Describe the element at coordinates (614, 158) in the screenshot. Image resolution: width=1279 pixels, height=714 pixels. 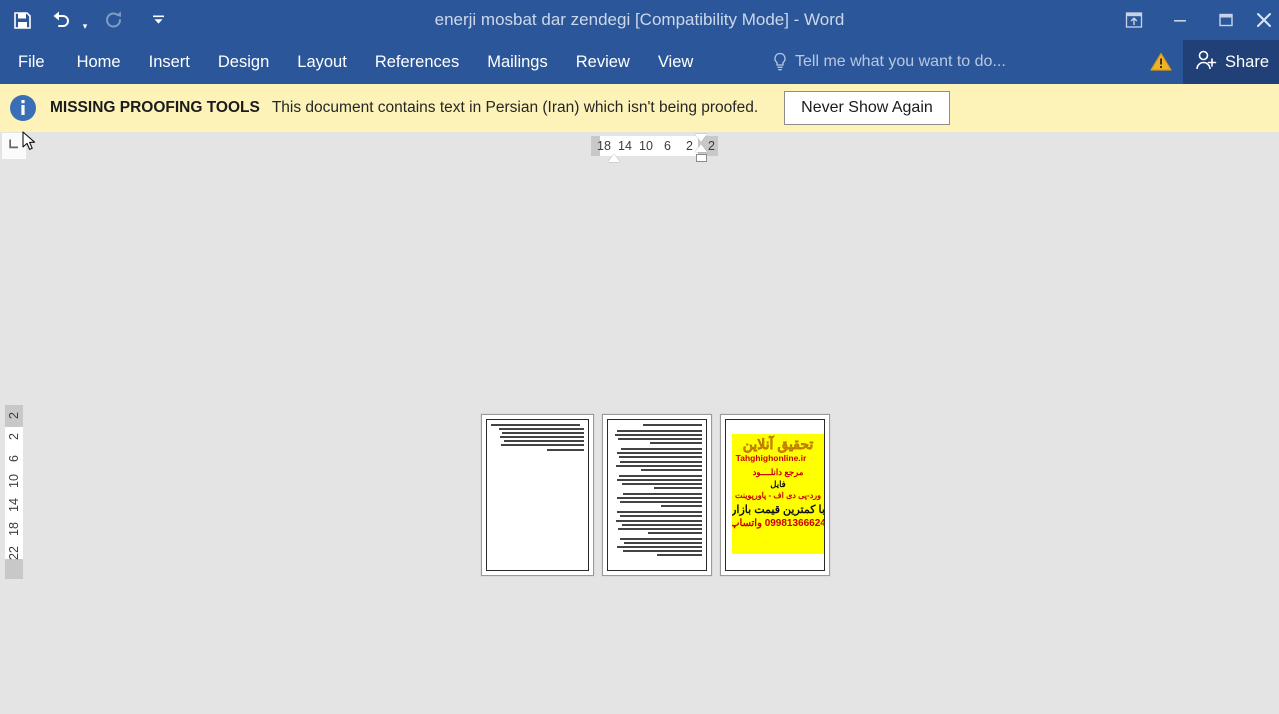
I see `hanging-indent-marker` at that location.